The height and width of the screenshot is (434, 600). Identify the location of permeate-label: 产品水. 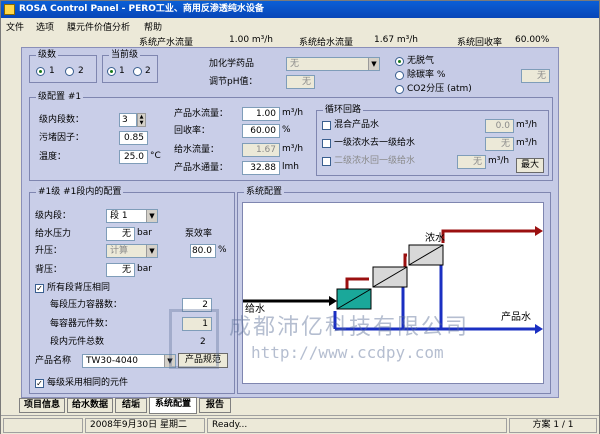
(516, 317).